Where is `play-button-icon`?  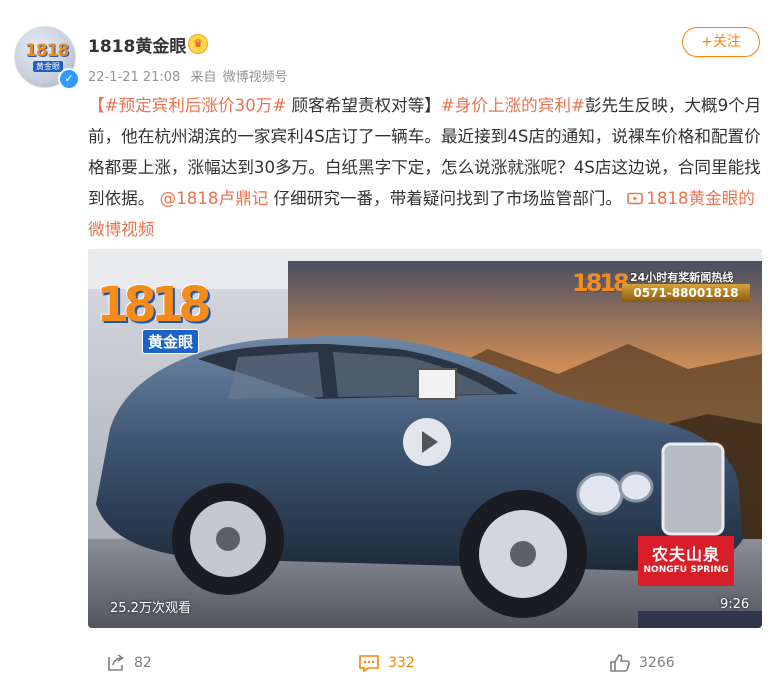 play-button-icon is located at coordinates (427, 442).